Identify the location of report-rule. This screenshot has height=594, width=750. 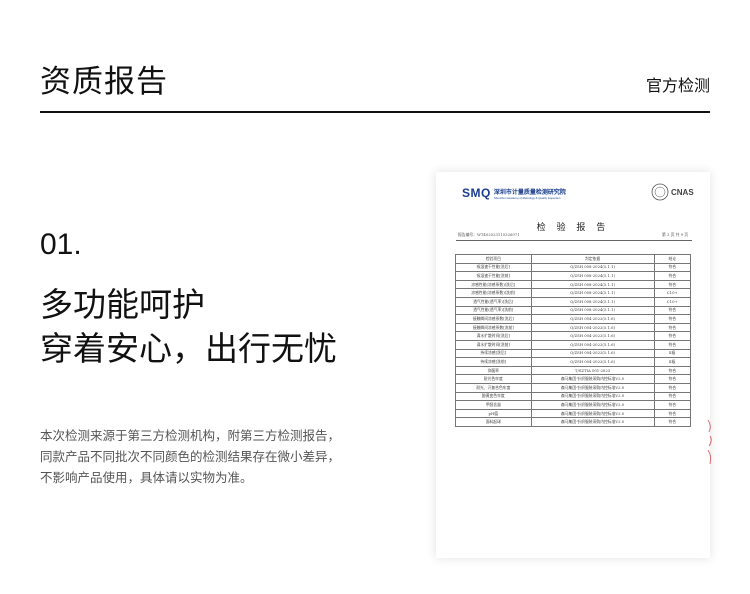
(574, 240).